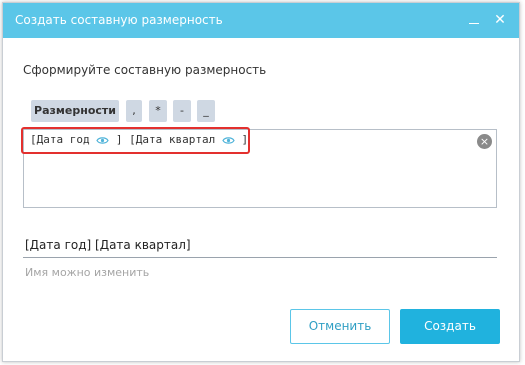 Image resolution: width=525 pixels, height=365 pixels. What do you see at coordinates (145, 70) in the screenshot?
I see `instructions-text: Сформируйте составную размерность` at bounding box center [145, 70].